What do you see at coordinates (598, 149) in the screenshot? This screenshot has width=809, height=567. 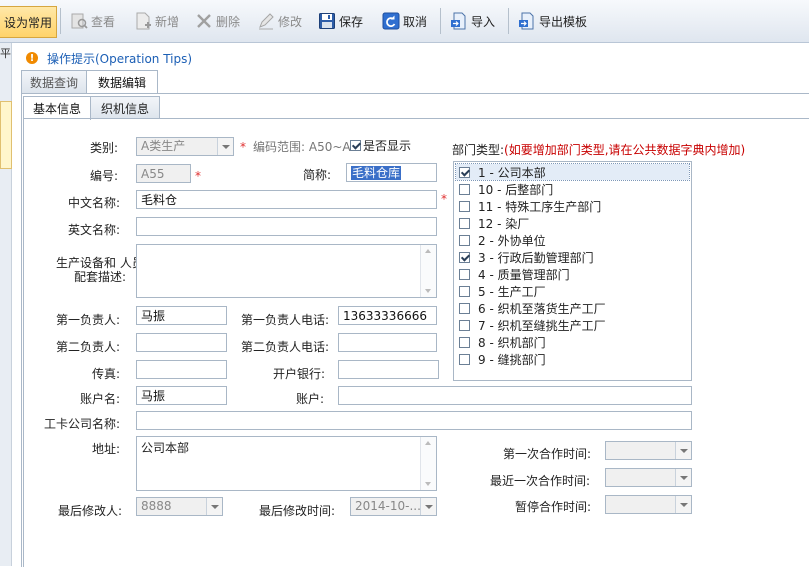 I see `dept-type-title: 部门类型:(如要增加部门类型,请在公共数据字典内增加)` at bounding box center [598, 149].